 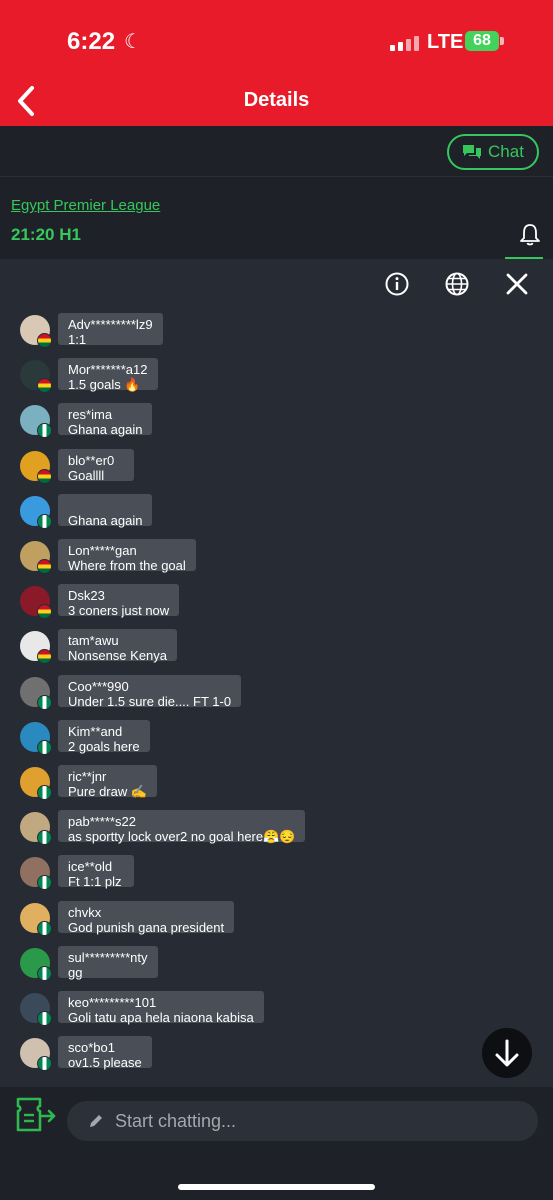 What do you see at coordinates (276, 1187) in the screenshot?
I see `home-indicator` at bounding box center [276, 1187].